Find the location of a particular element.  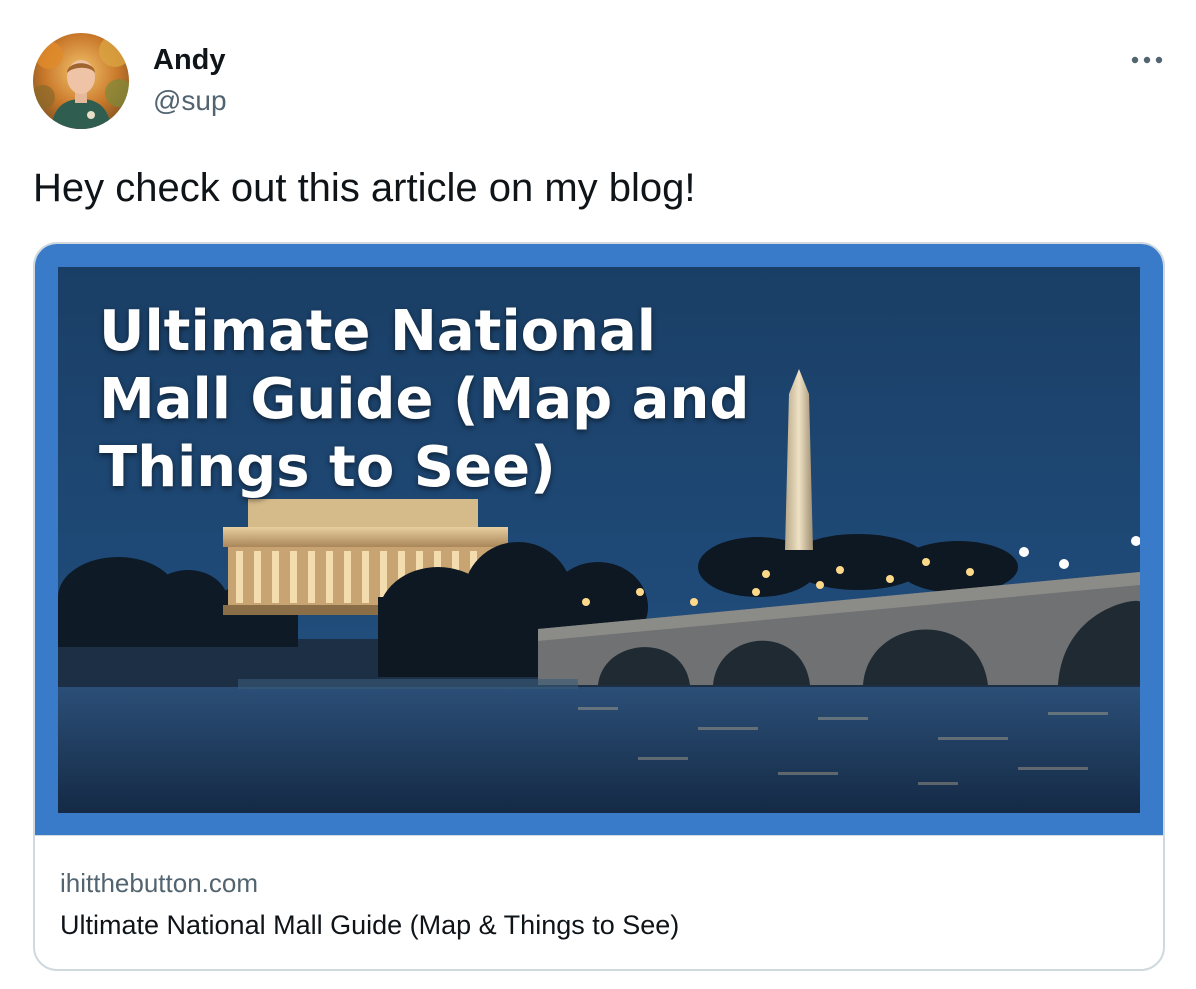

avatar-photo is located at coordinates (81, 81).